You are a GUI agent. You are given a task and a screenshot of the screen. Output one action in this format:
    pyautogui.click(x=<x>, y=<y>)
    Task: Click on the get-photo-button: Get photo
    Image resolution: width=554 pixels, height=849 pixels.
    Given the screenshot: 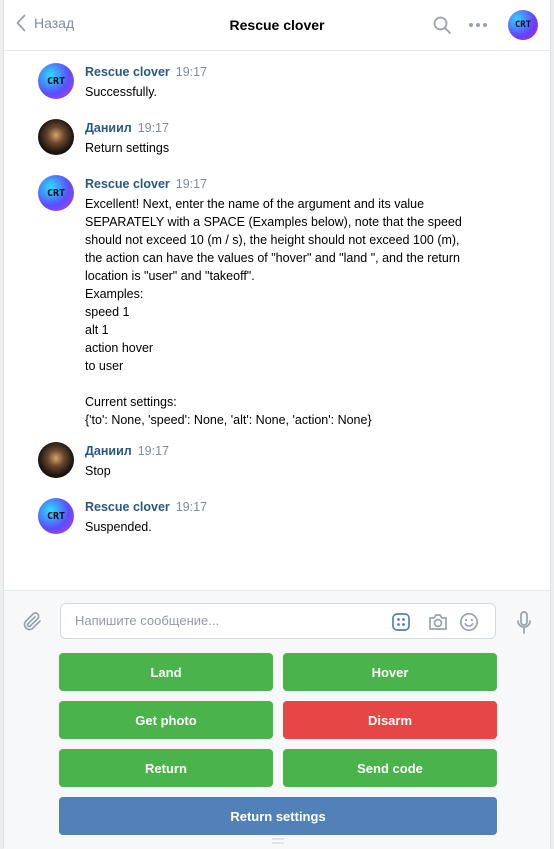 What is the action you would take?
    pyautogui.click(x=166, y=720)
    